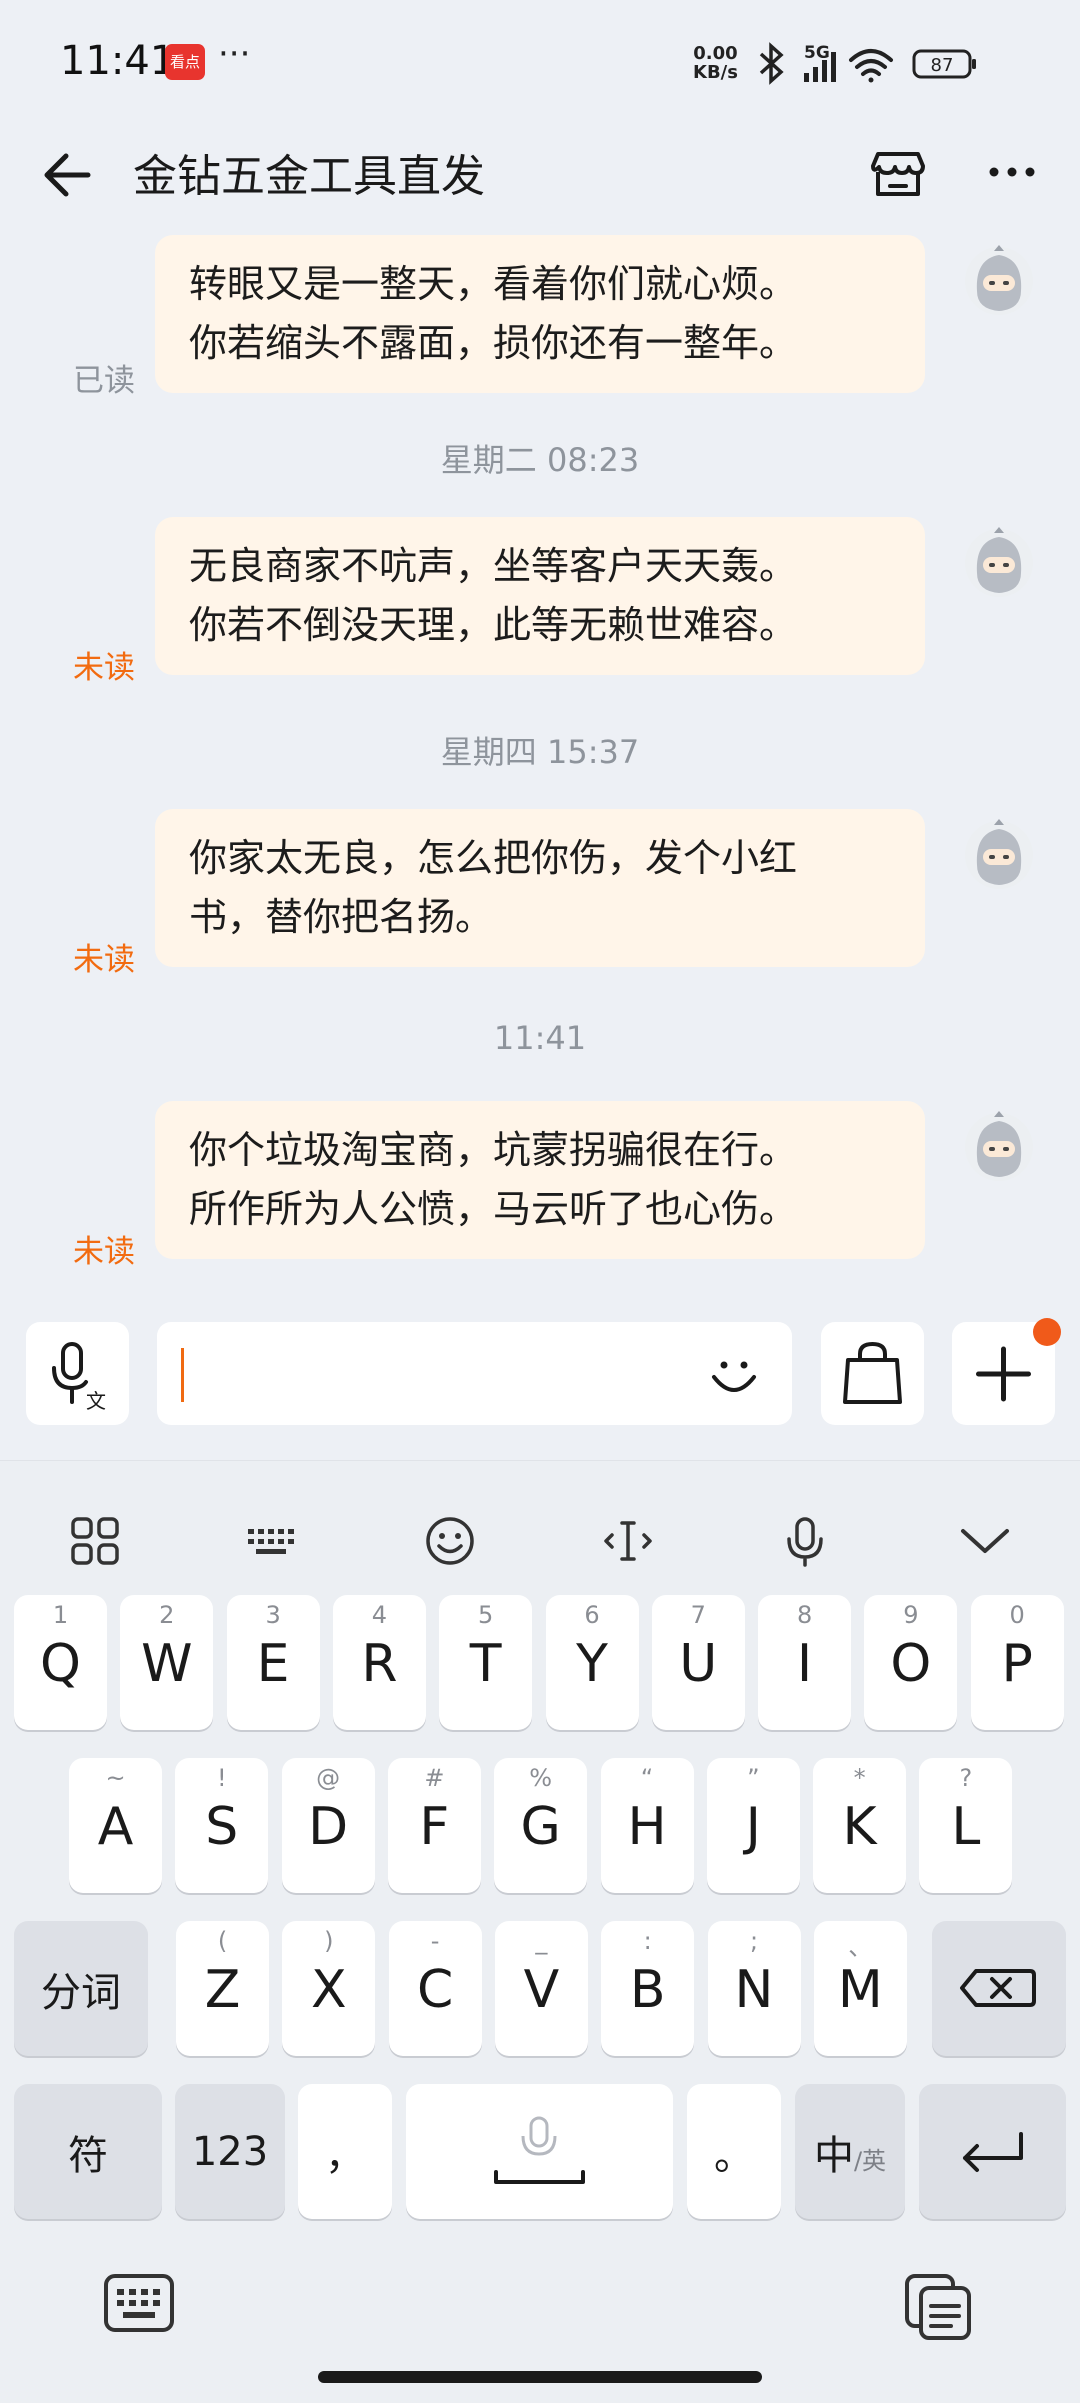 The width and height of the screenshot is (1080, 2403). Describe the element at coordinates (493, 625) in the screenshot. I see `message-line: 你若不倒没天理，此等无赖世难容。` at that location.